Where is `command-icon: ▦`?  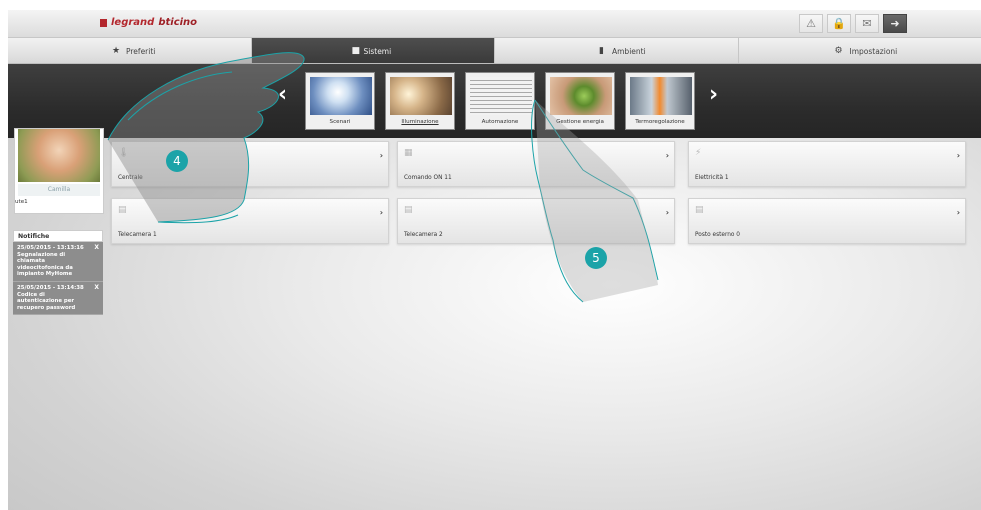
command-icon: ▦ is located at coordinates (408, 153).